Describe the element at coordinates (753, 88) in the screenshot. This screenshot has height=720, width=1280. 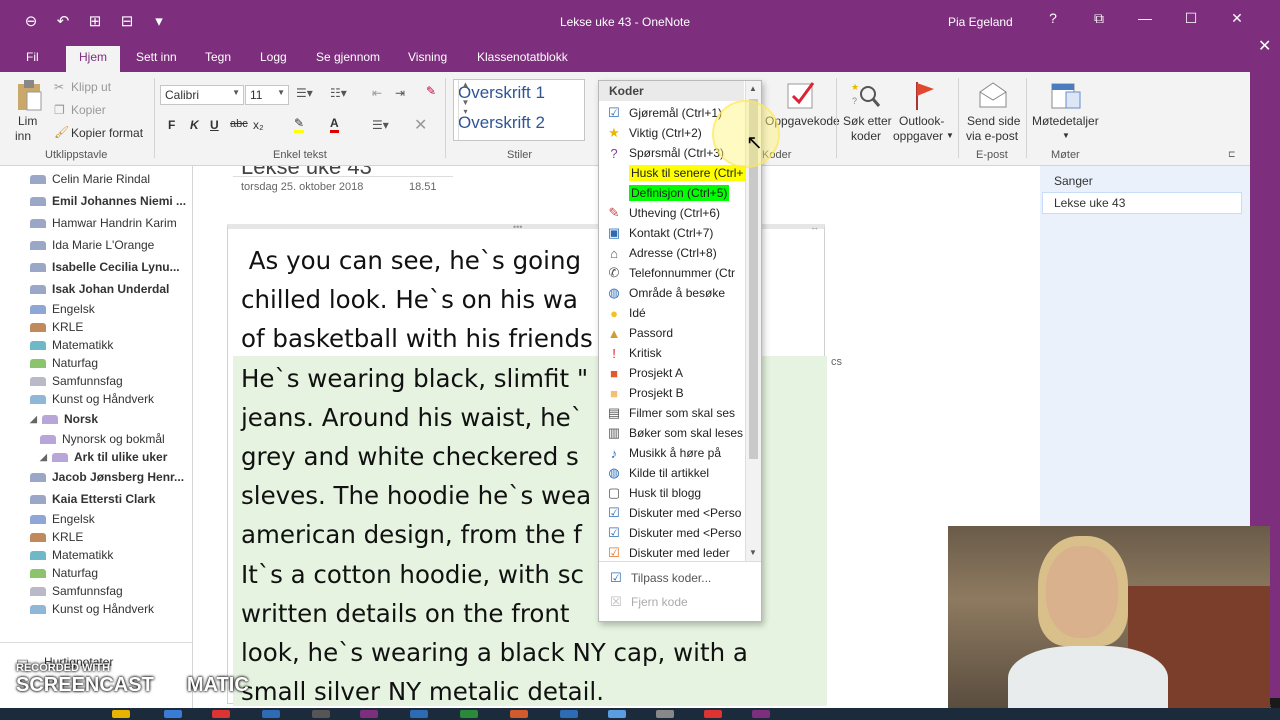
I see `scroll-up-icon: ▲` at that location.